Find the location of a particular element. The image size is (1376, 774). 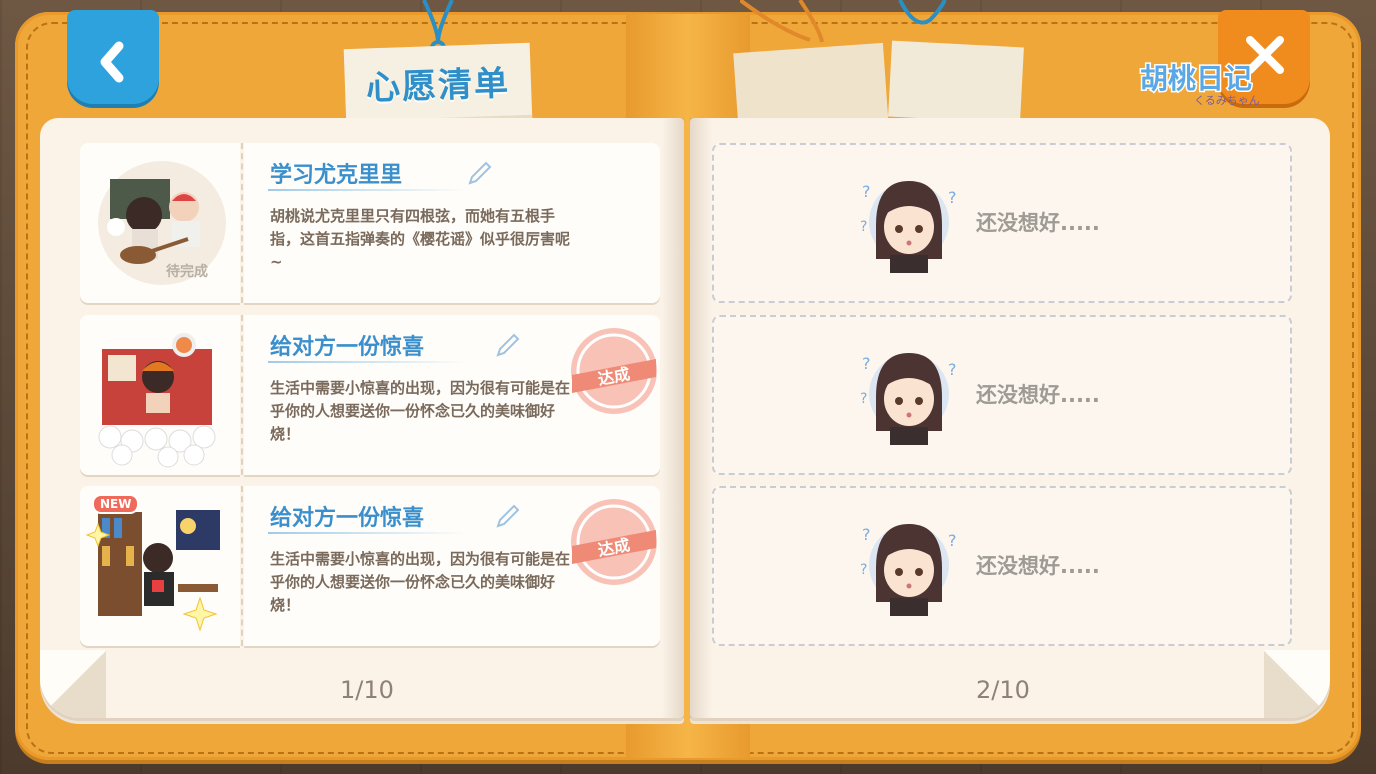

logo-icon: 胡桃日记 くるみちゃん is located at coordinates (1199, 84).